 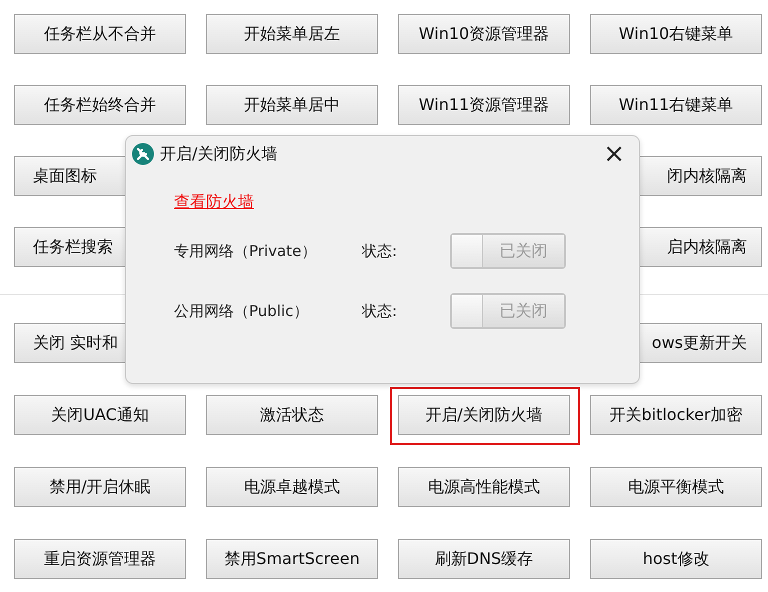 What do you see at coordinates (100, 415) in the screenshot?
I see `tool-button: 关闭UAC通知` at bounding box center [100, 415].